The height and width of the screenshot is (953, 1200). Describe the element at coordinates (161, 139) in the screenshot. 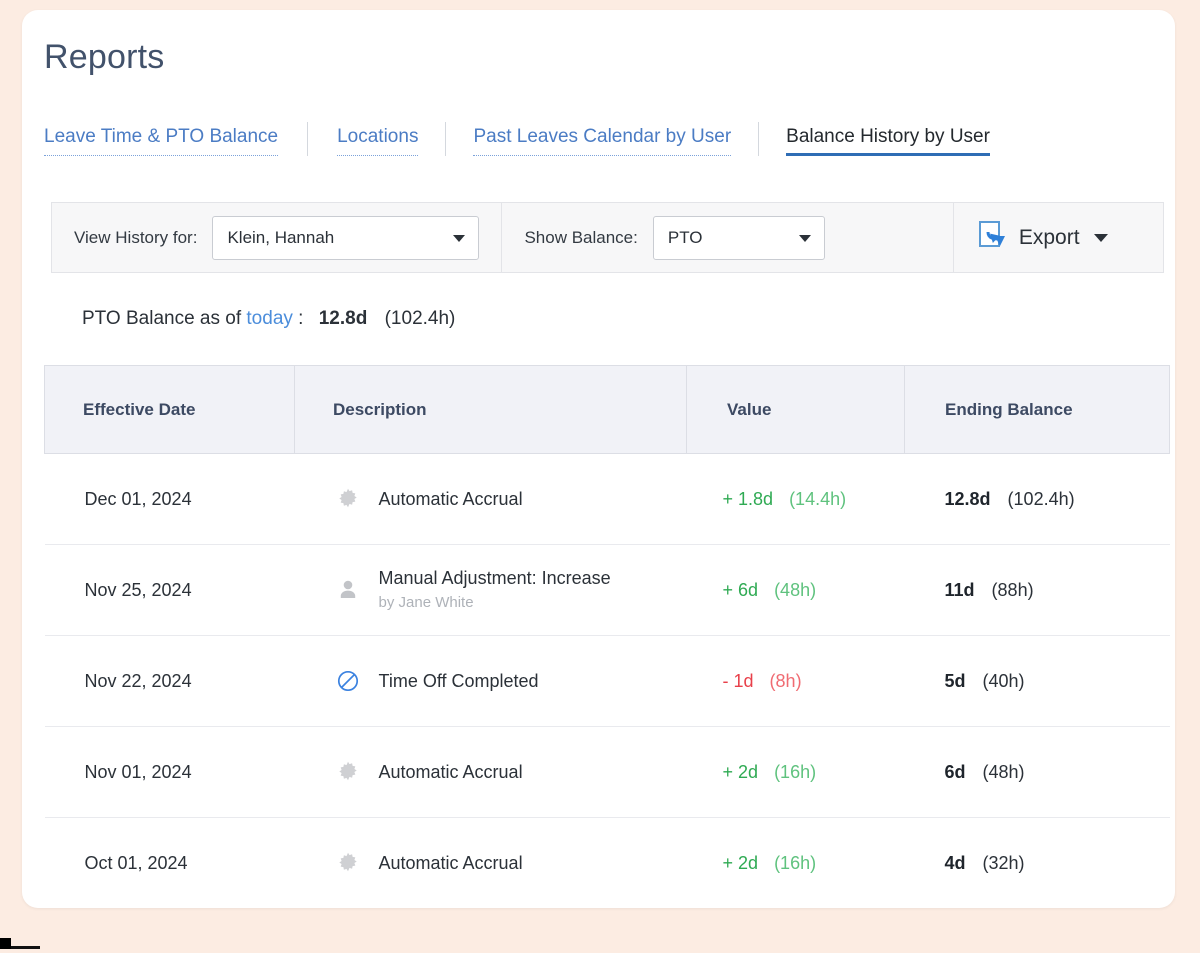

I see `tab-leave-time-pto-balance: Leave Time & PTO Balance` at that location.